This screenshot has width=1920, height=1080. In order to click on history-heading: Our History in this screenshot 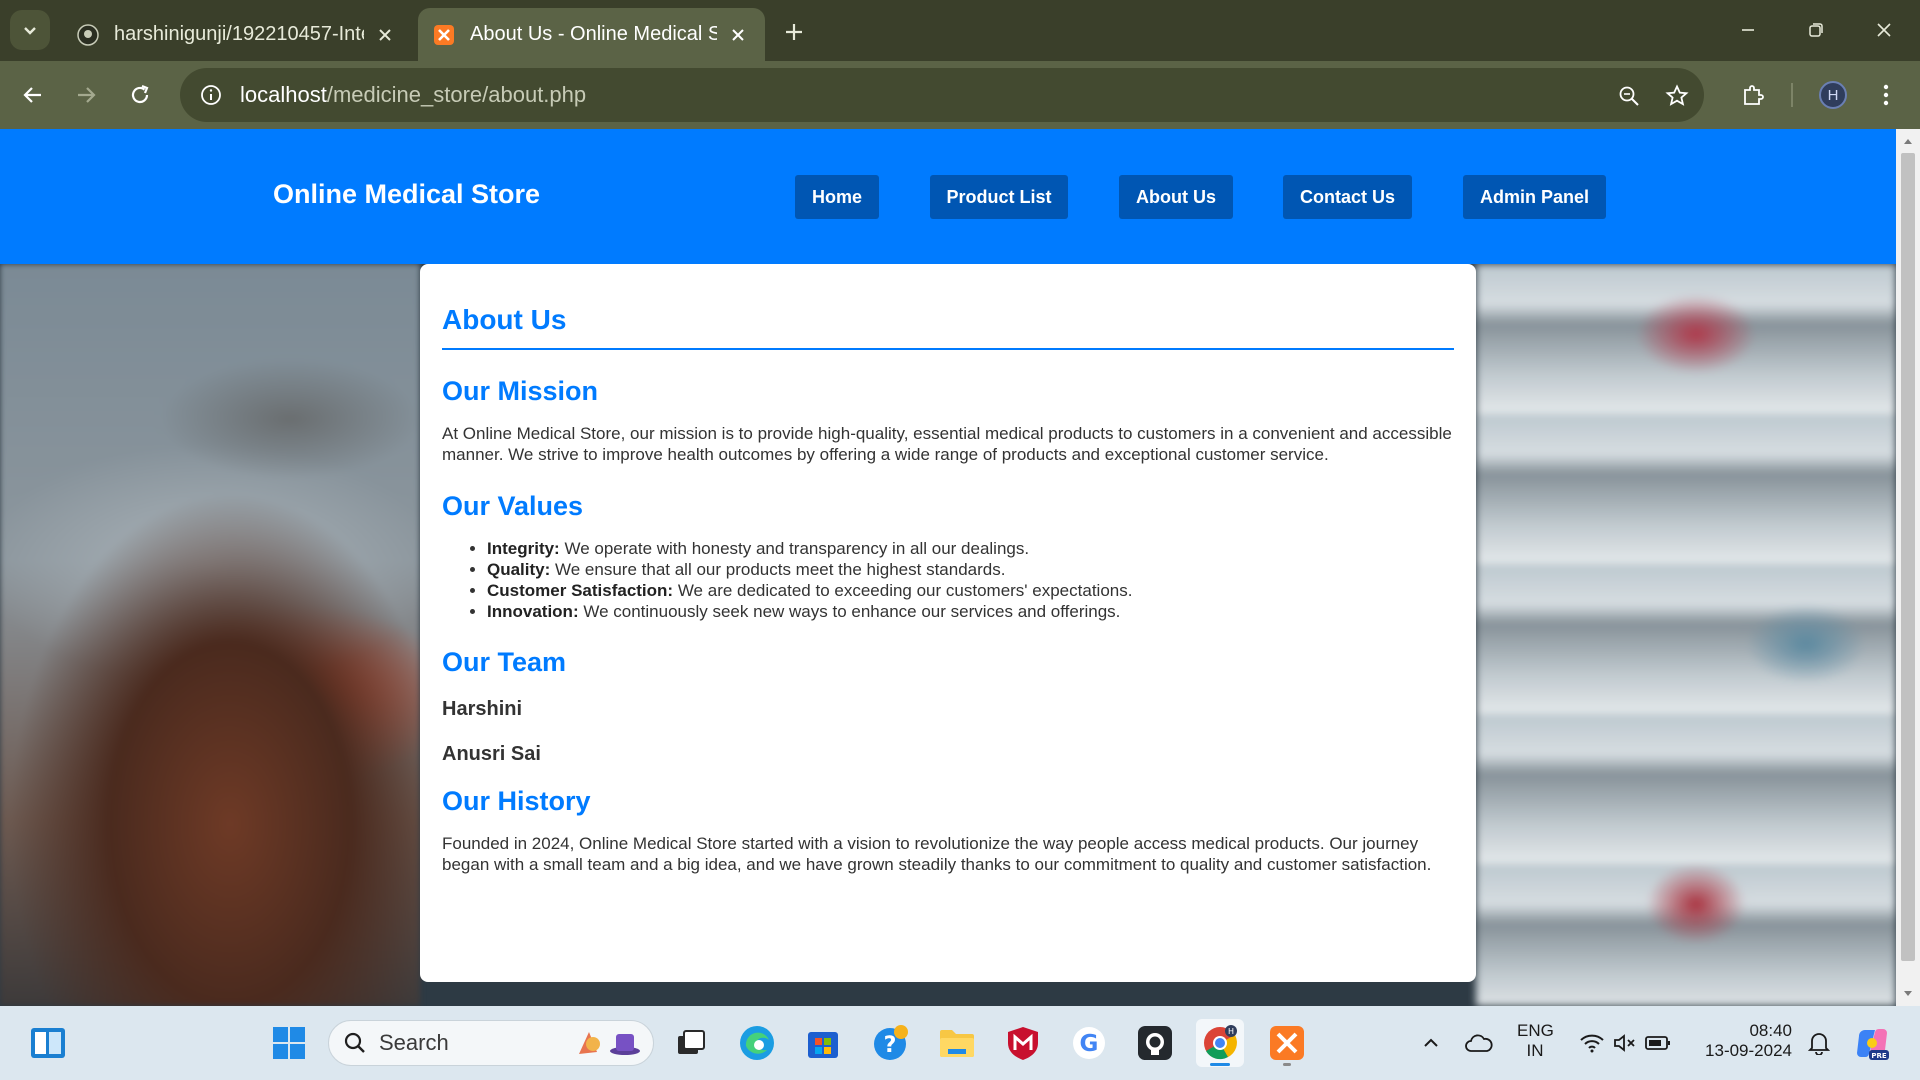, I will do `click(516, 801)`.